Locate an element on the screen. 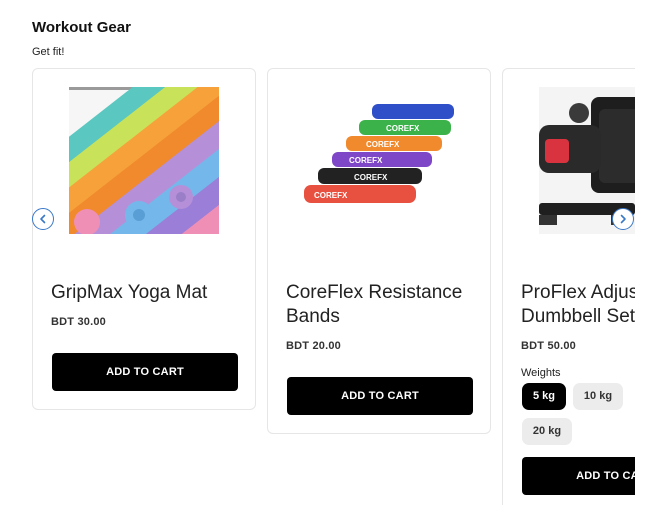  weight-option-5kg: 5 kg is located at coordinates (544, 396).